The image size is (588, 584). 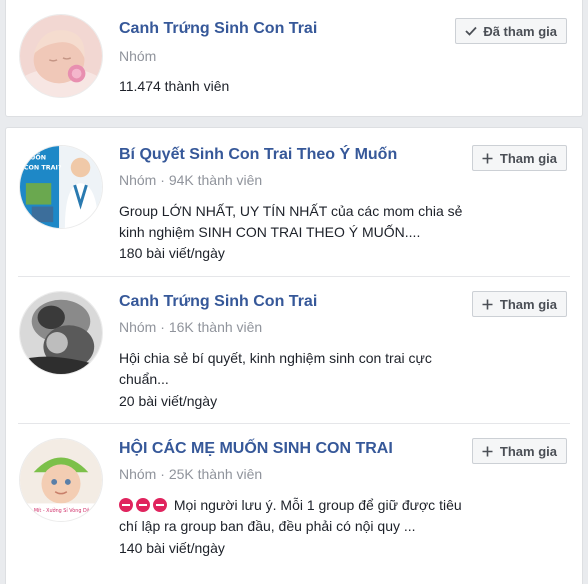 I want to click on group-meta: Nhóm · 25K thành viên, so click(x=190, y=474).